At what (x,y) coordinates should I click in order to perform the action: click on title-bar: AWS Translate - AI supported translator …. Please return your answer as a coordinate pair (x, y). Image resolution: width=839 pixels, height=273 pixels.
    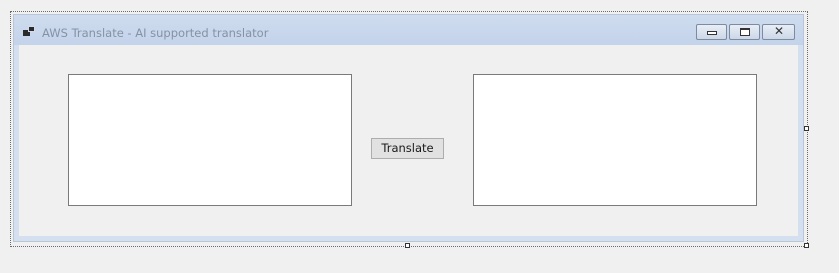
    Looking at the image, I should click on (408, 30).